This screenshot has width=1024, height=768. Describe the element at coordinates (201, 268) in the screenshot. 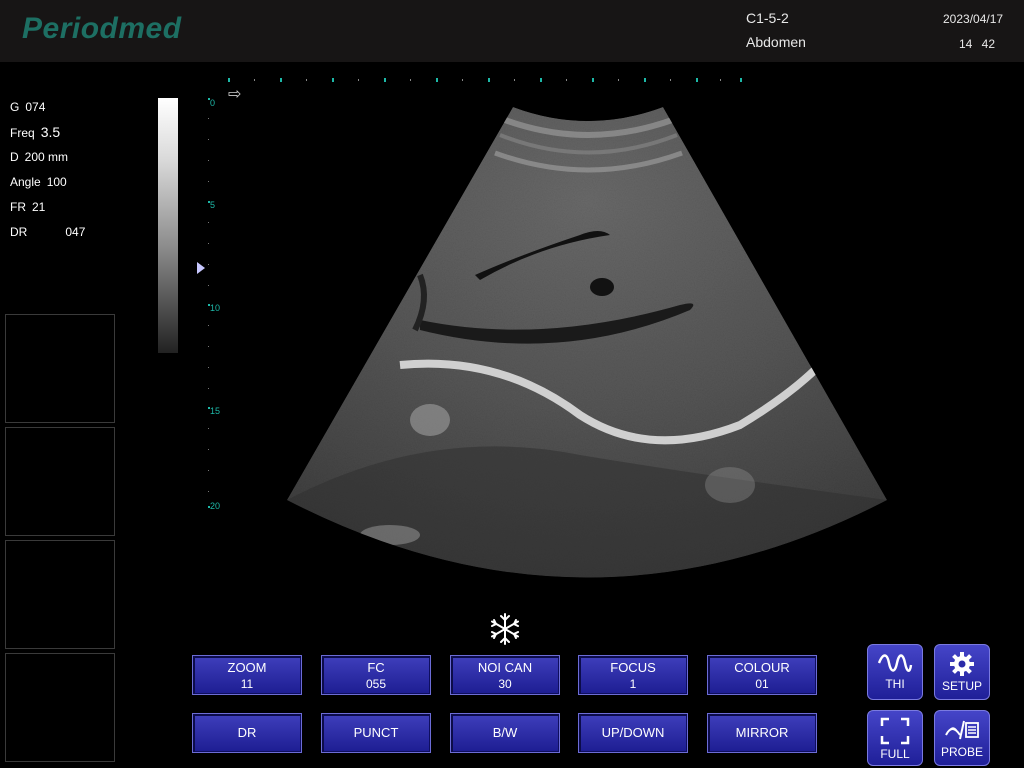

I see `focus-position-marker` at that location.